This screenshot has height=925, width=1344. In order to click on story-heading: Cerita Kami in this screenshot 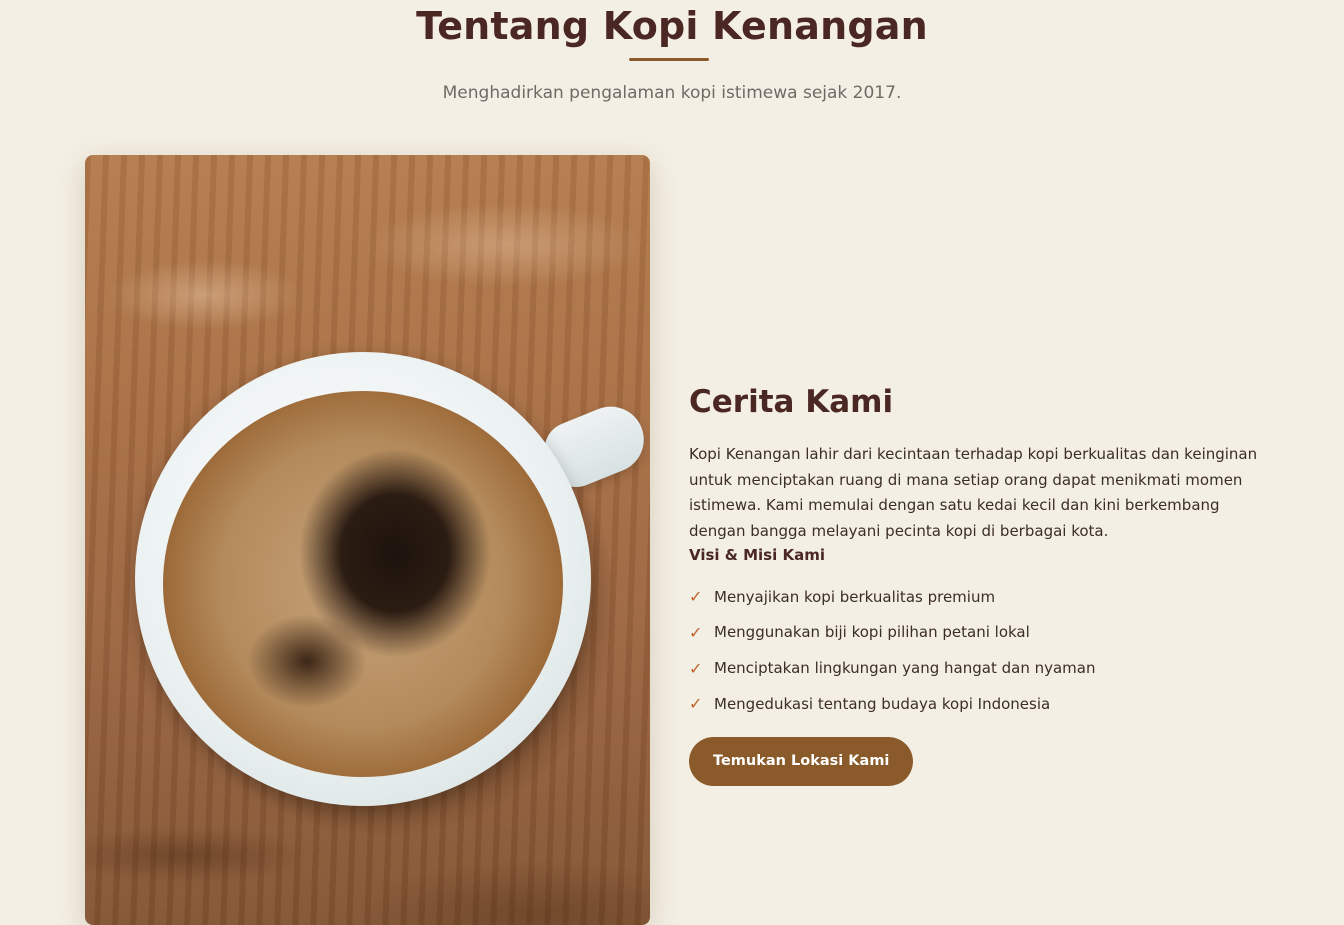, I will do `click(791, 402)`.